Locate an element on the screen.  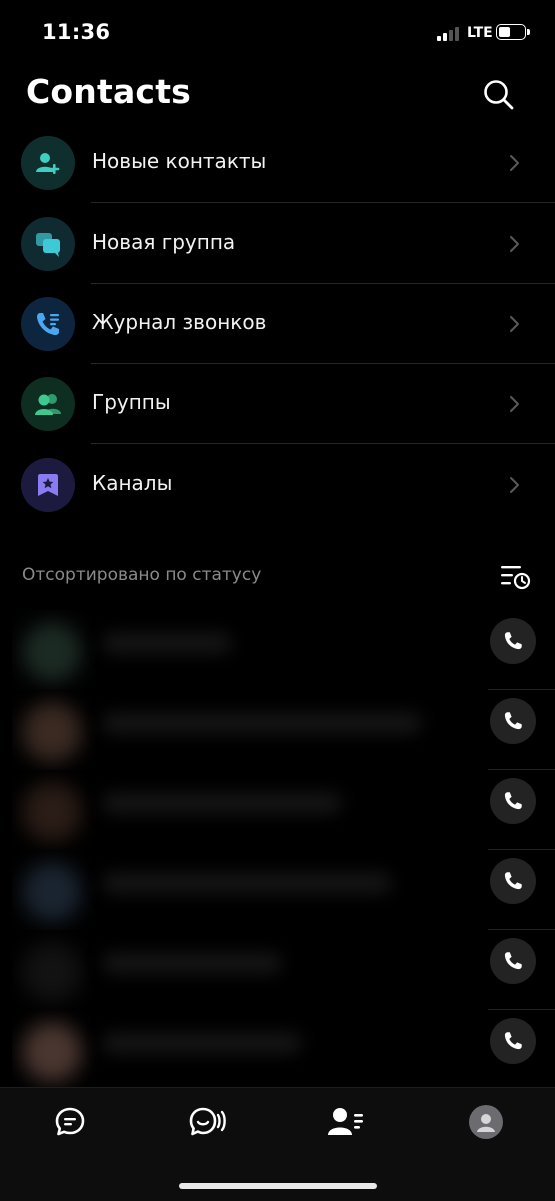
menu-item-new-group: Новая группа is located at coordinates (277, 244).